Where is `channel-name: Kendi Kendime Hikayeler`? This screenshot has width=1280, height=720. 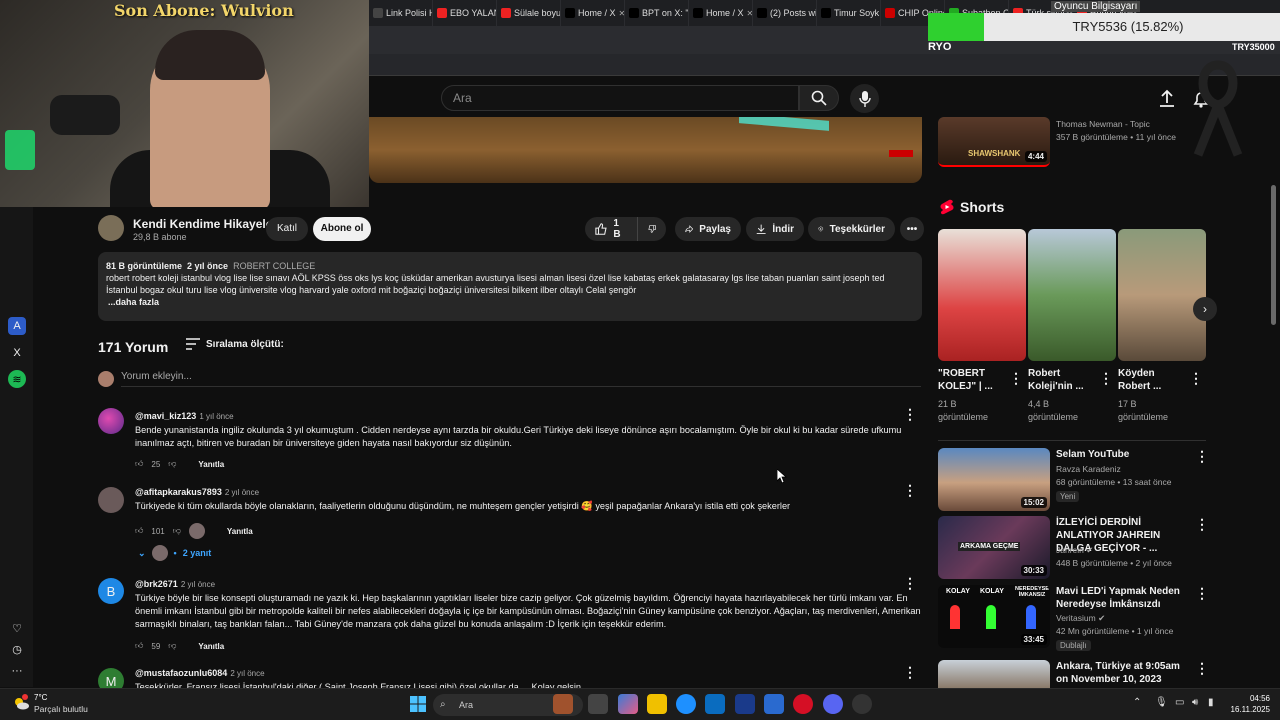
channel-name: Kendi Kendime Hikayeler is located at coordinates (205, 224).